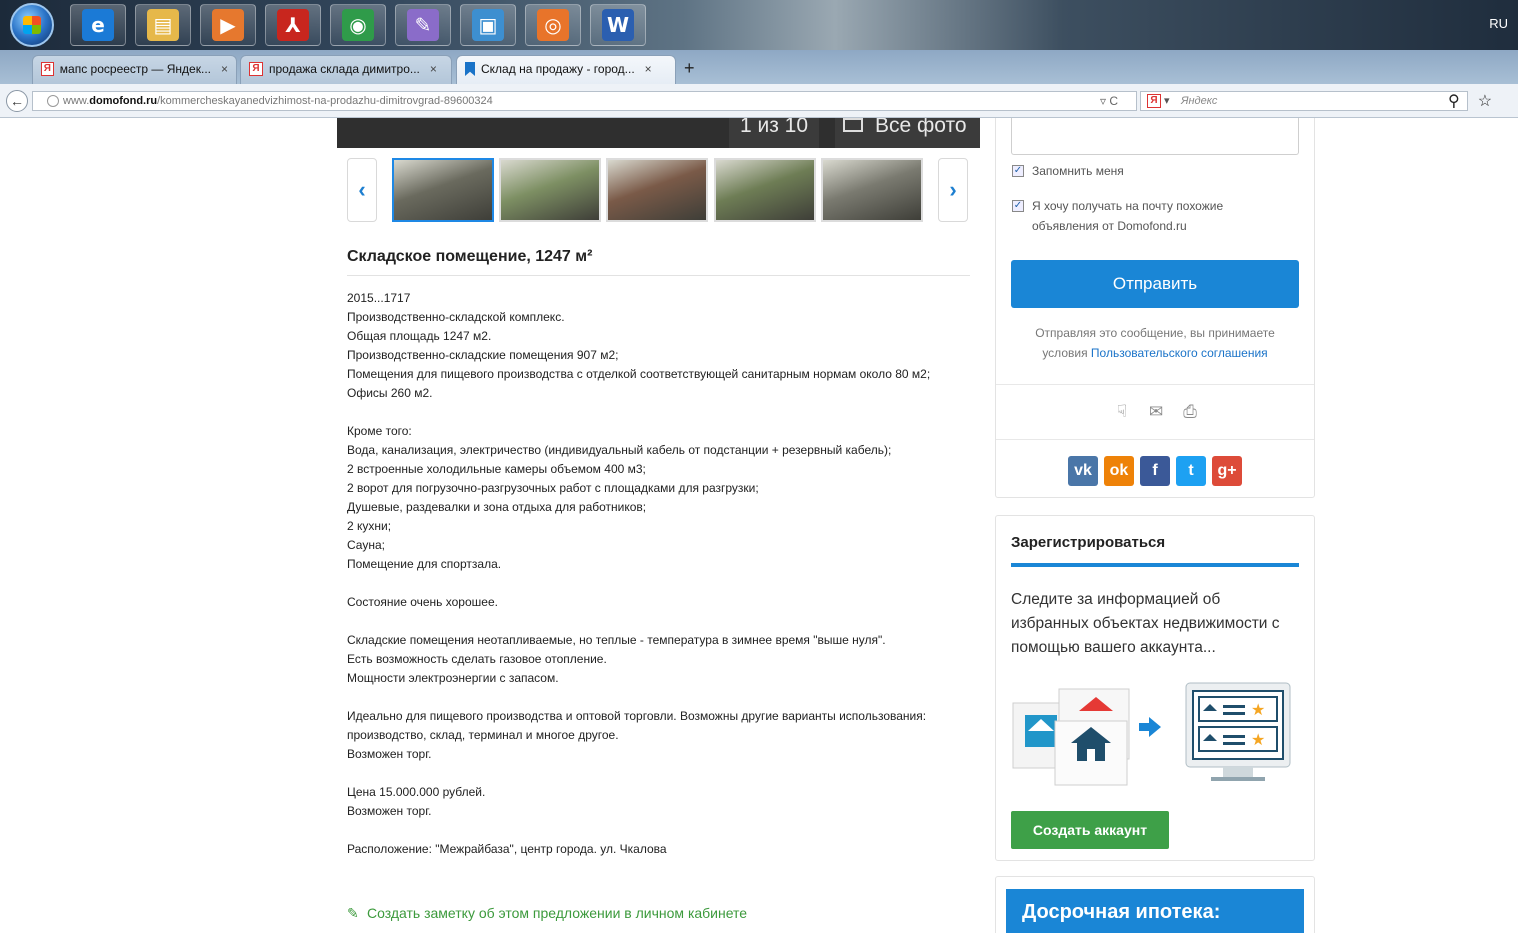 The height and width of the screenshot is (933, 1518). Describe the element at coordinates (658, 133) in the screenshot. I see `main-photo: 1 из 10 Все фото` at that location.